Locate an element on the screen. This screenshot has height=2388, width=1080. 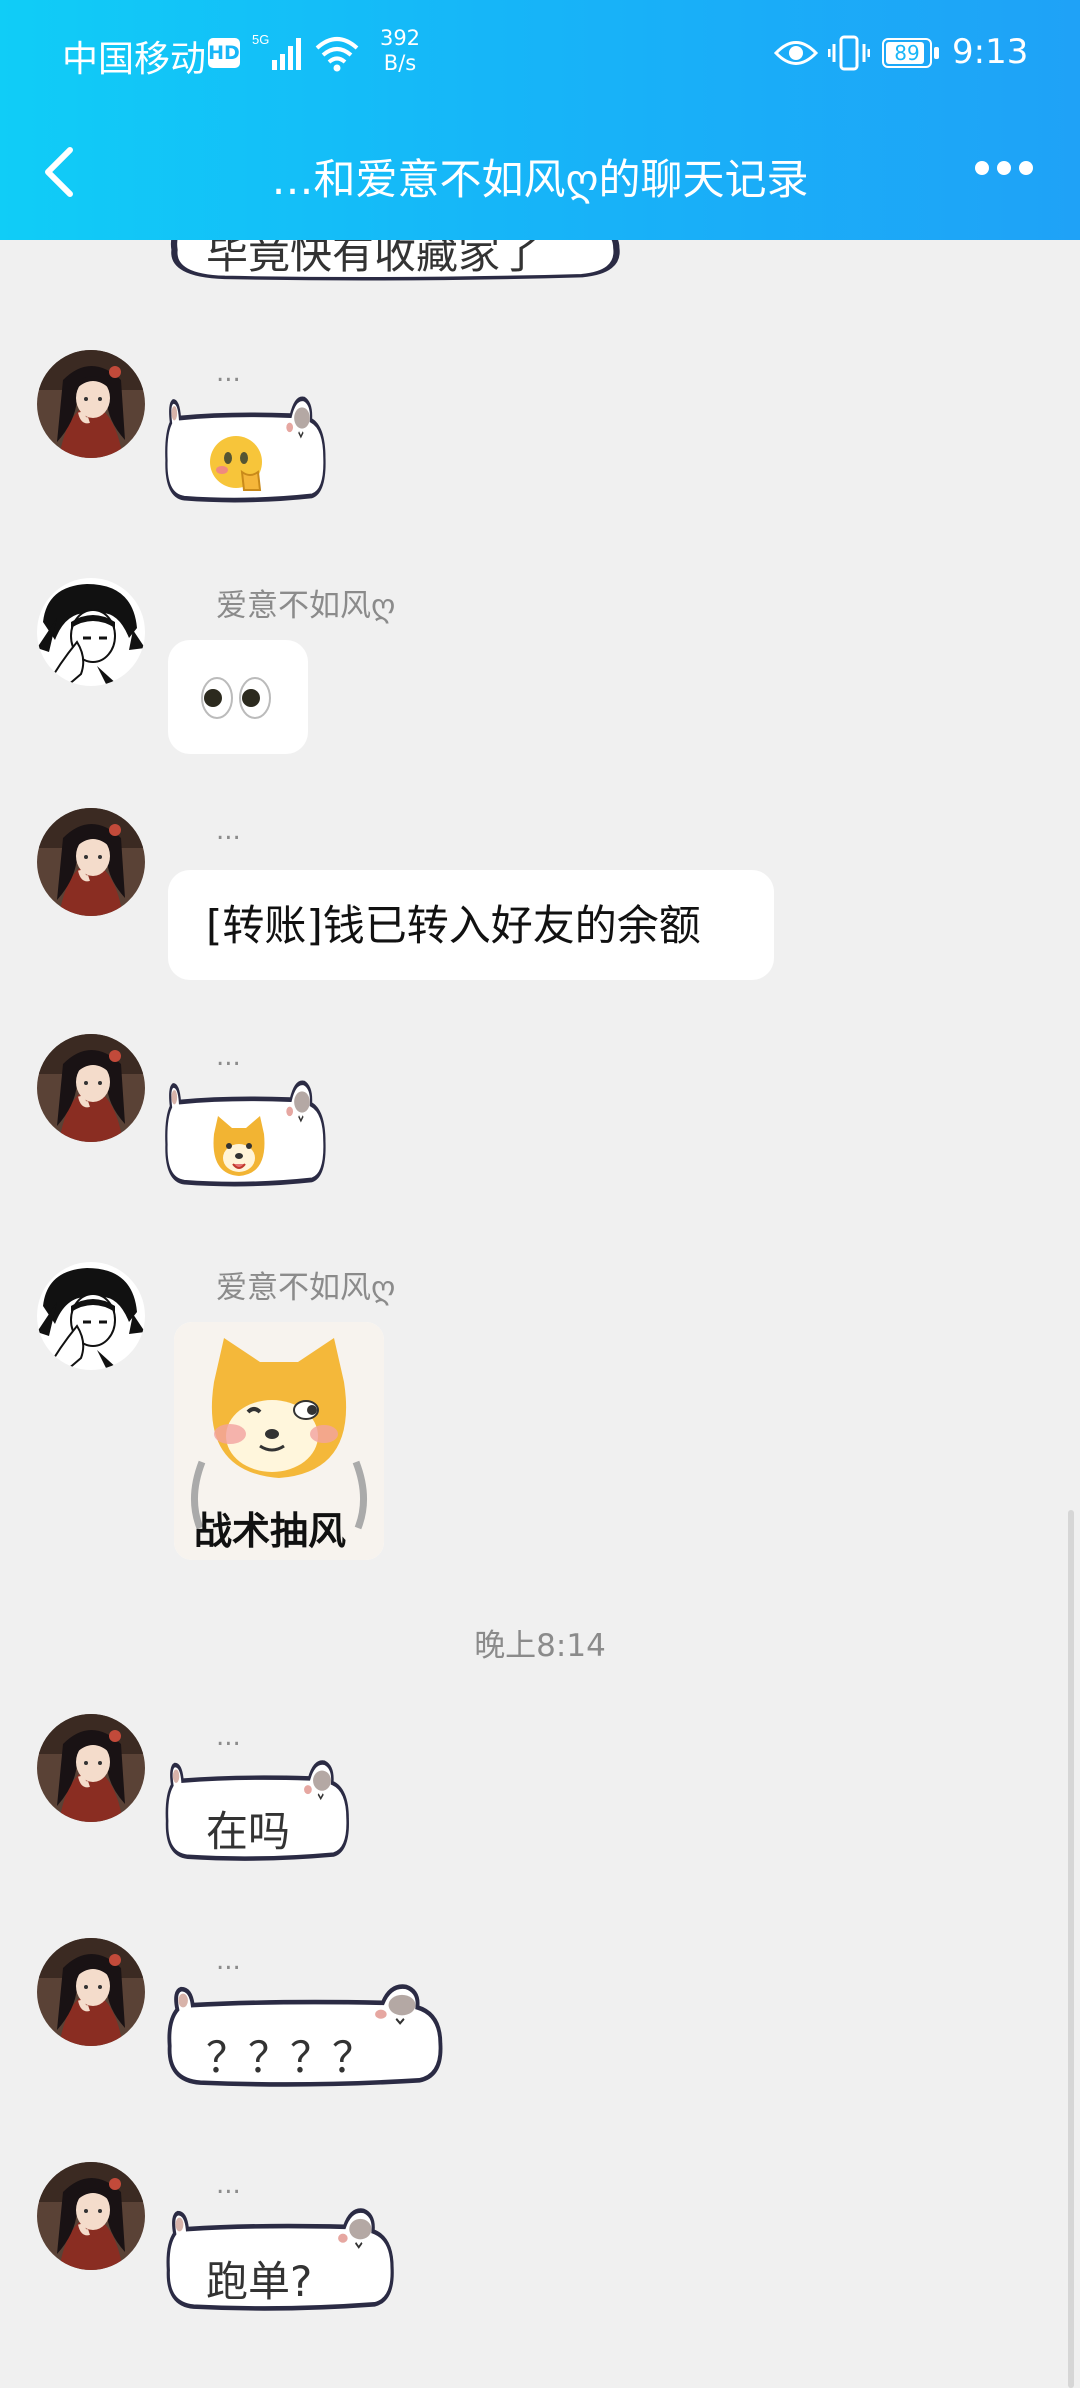
message-bubble: [转账]钱已转入好友的余额 is located at coordinates (471, 925).